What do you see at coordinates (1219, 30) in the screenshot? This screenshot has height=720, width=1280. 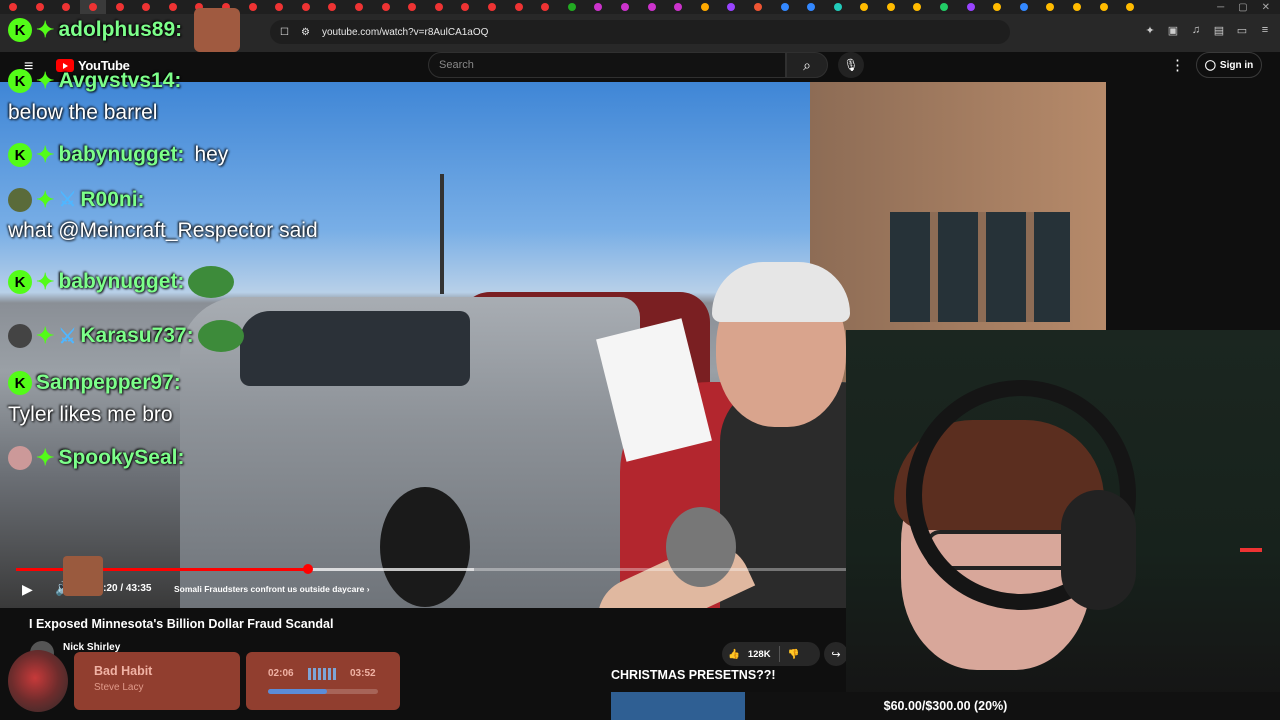 I see `sidebar-icon: ▤` at bounding box center [1219, 30].